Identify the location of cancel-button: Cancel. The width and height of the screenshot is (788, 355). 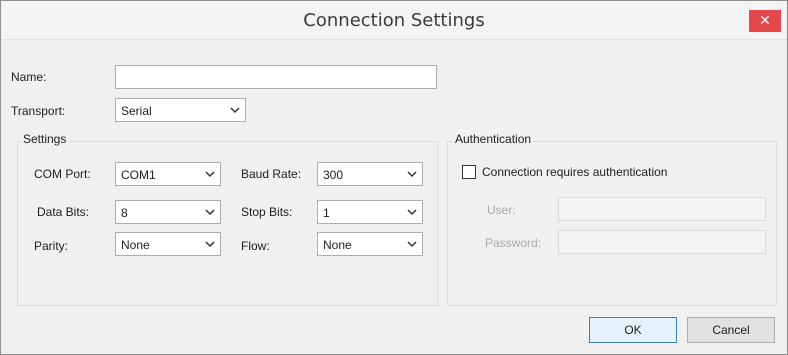
(731, 330).